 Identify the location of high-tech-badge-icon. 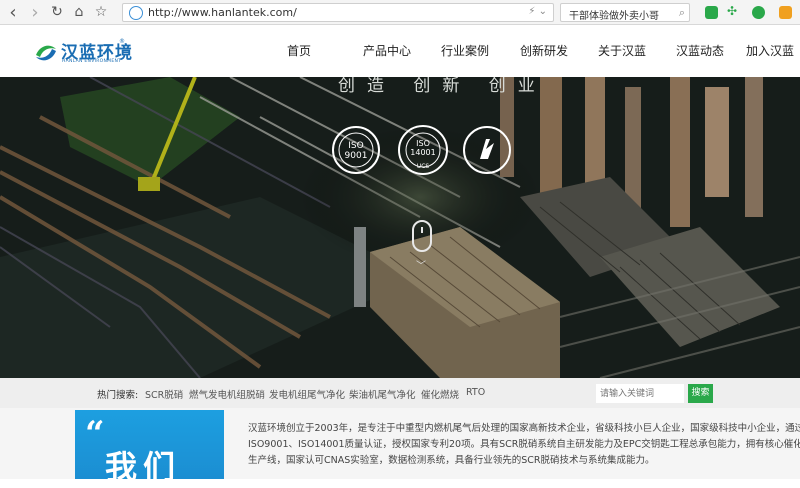
(487, 150).